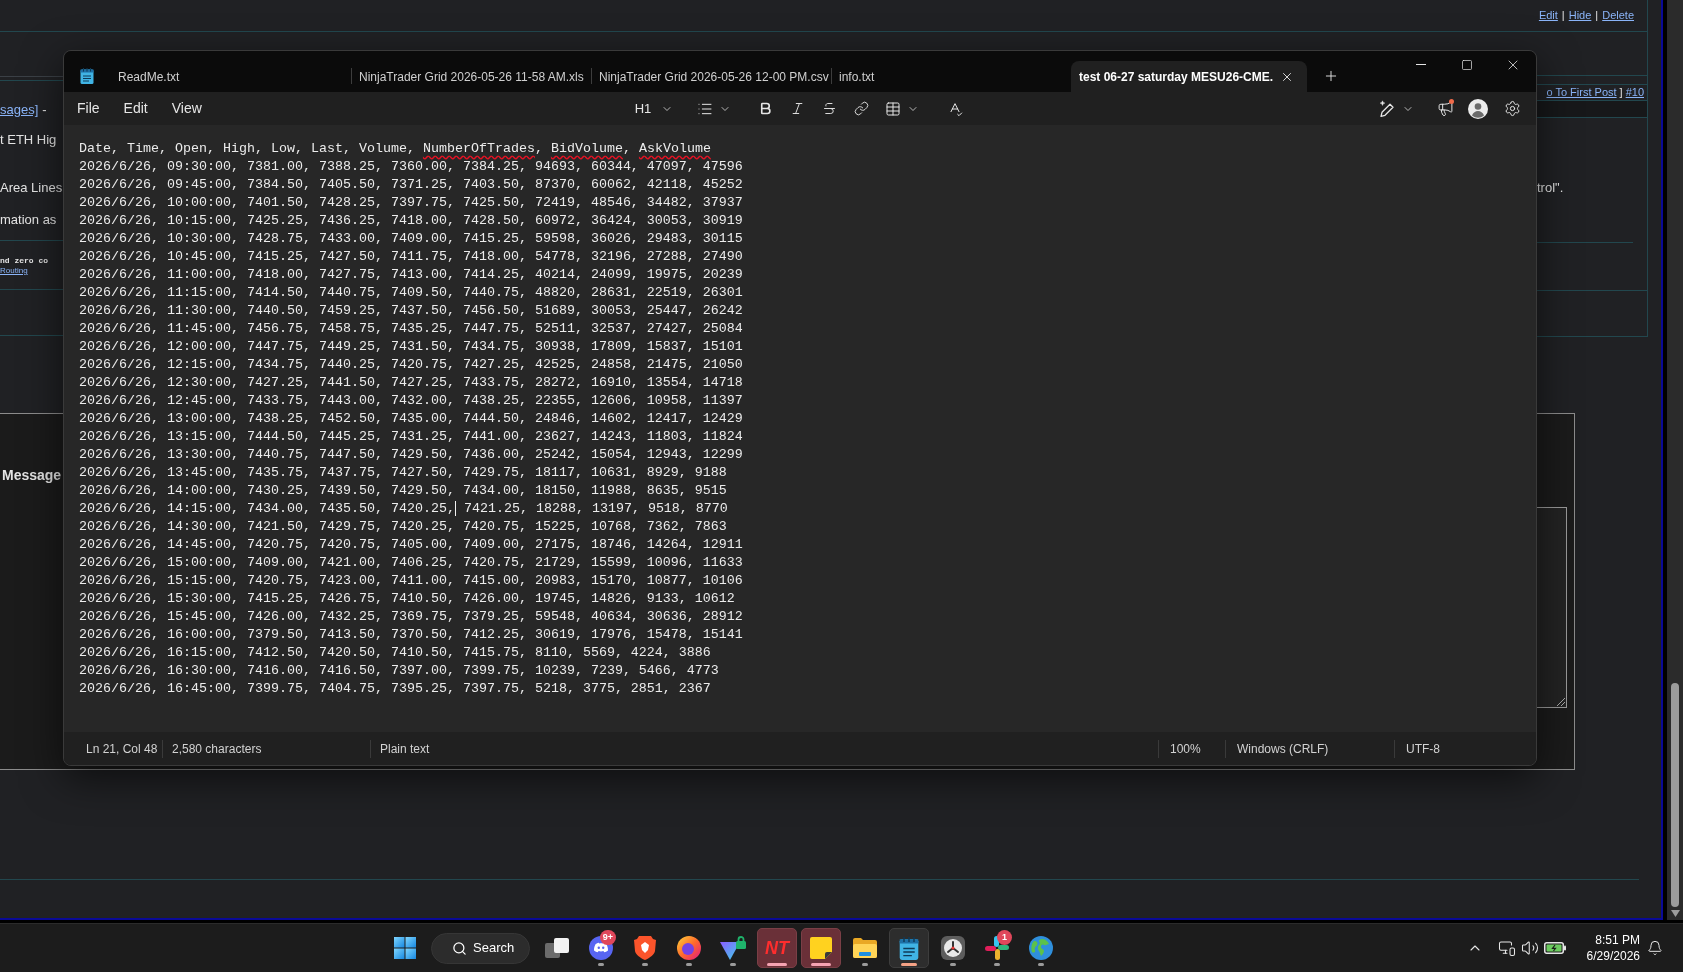 The height and width of the screenshot is (972, 1683). What do you see at coordinates (411, 275) in the screenshot?
I see `text-line: 2026/6/26, 11:00:00, 7418.00, 7427.75, 7413.00, 7414.25, 40214, 24099, 19975, 20239` at bounding box center [411, 275].